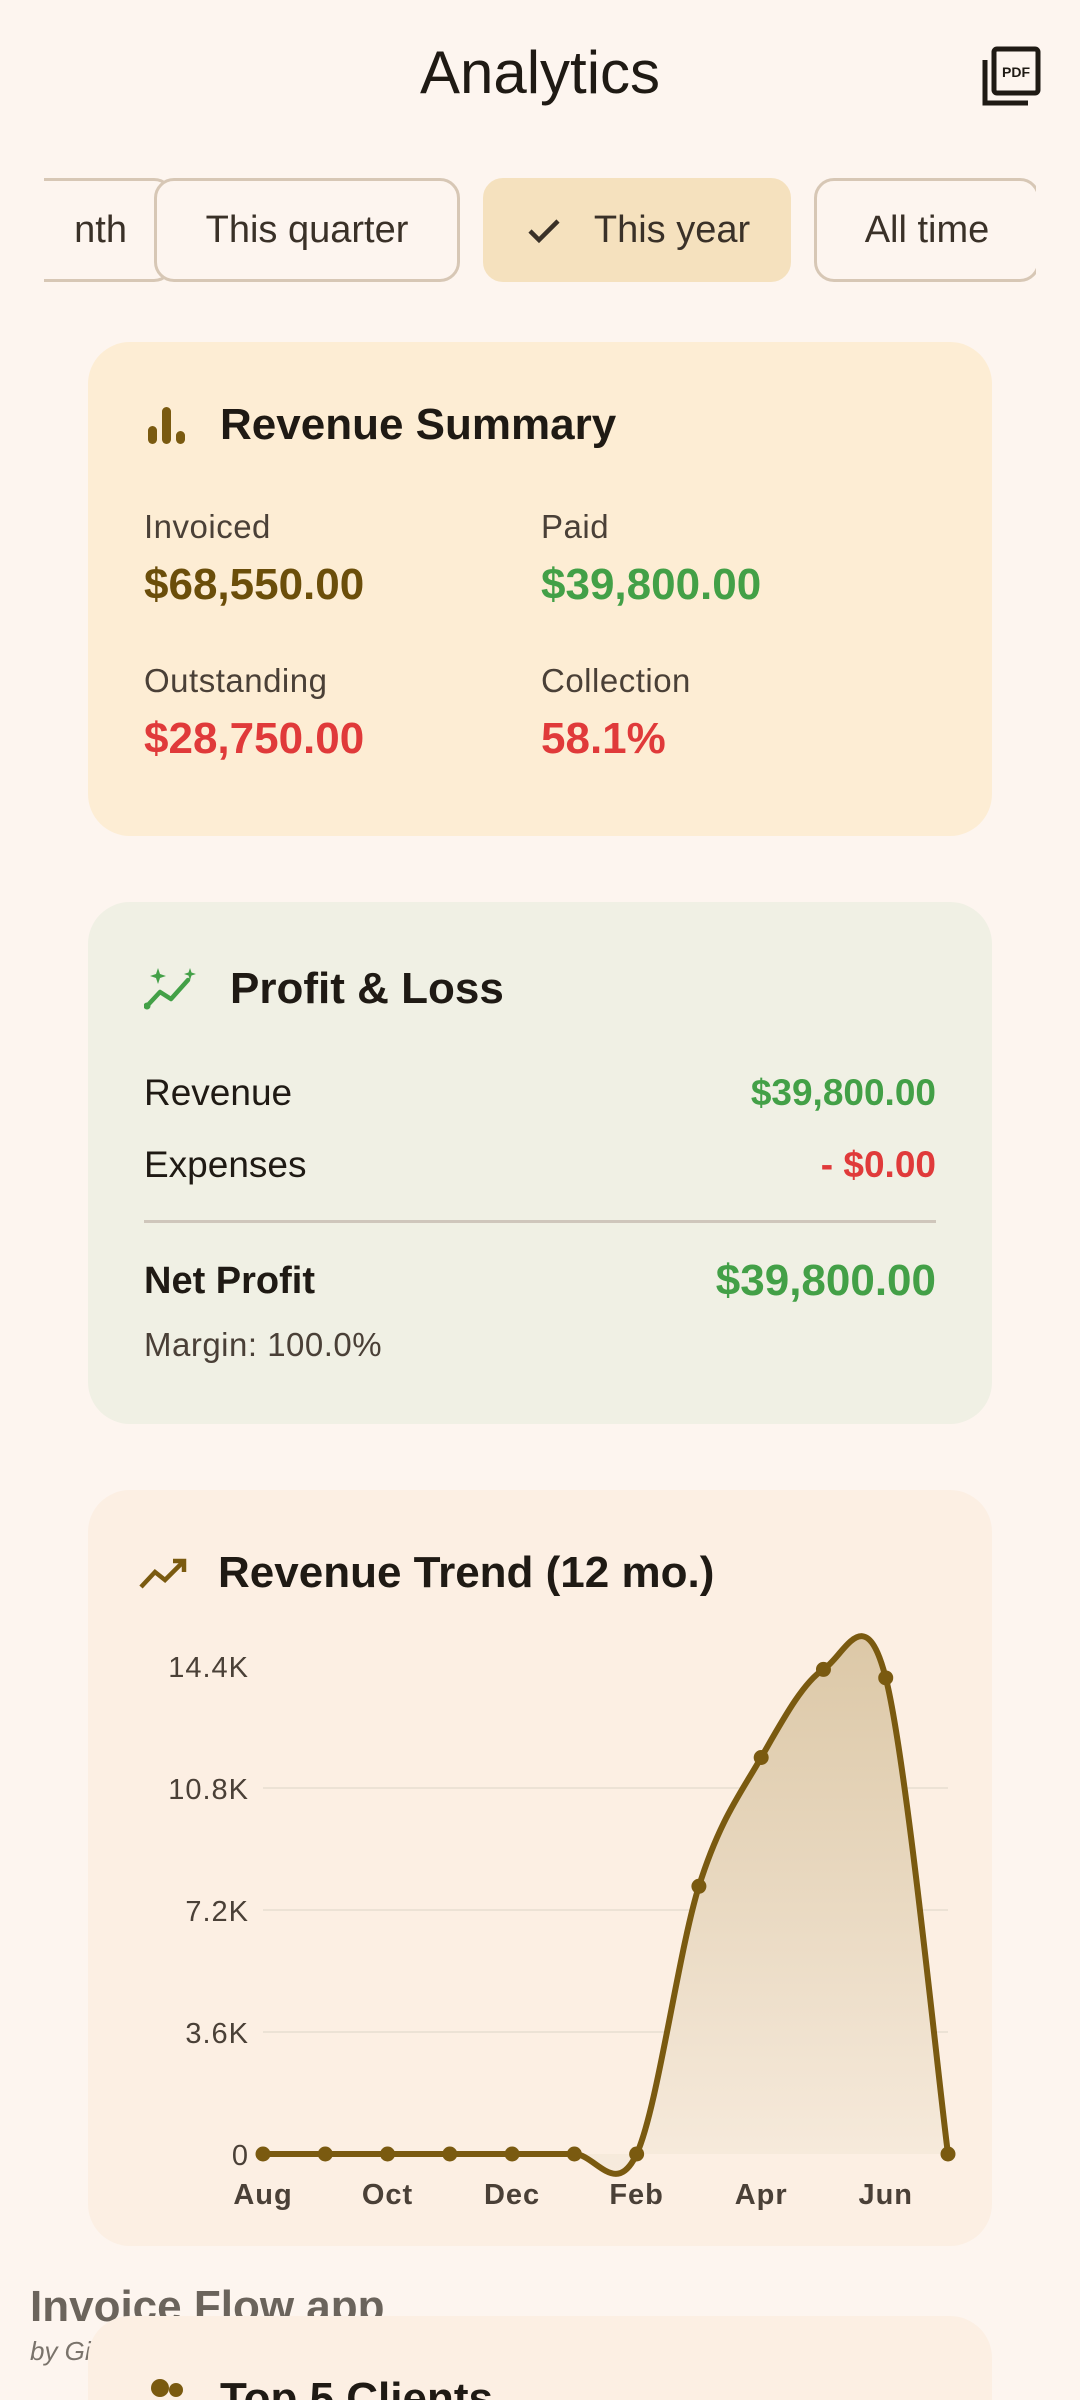 The height and width of the screenshot is (2400, 1080). What do you see at coordinates (254, 584) in the screenshot?
I see `metric-value: $68,550.00` at bounding box center [254, 584].